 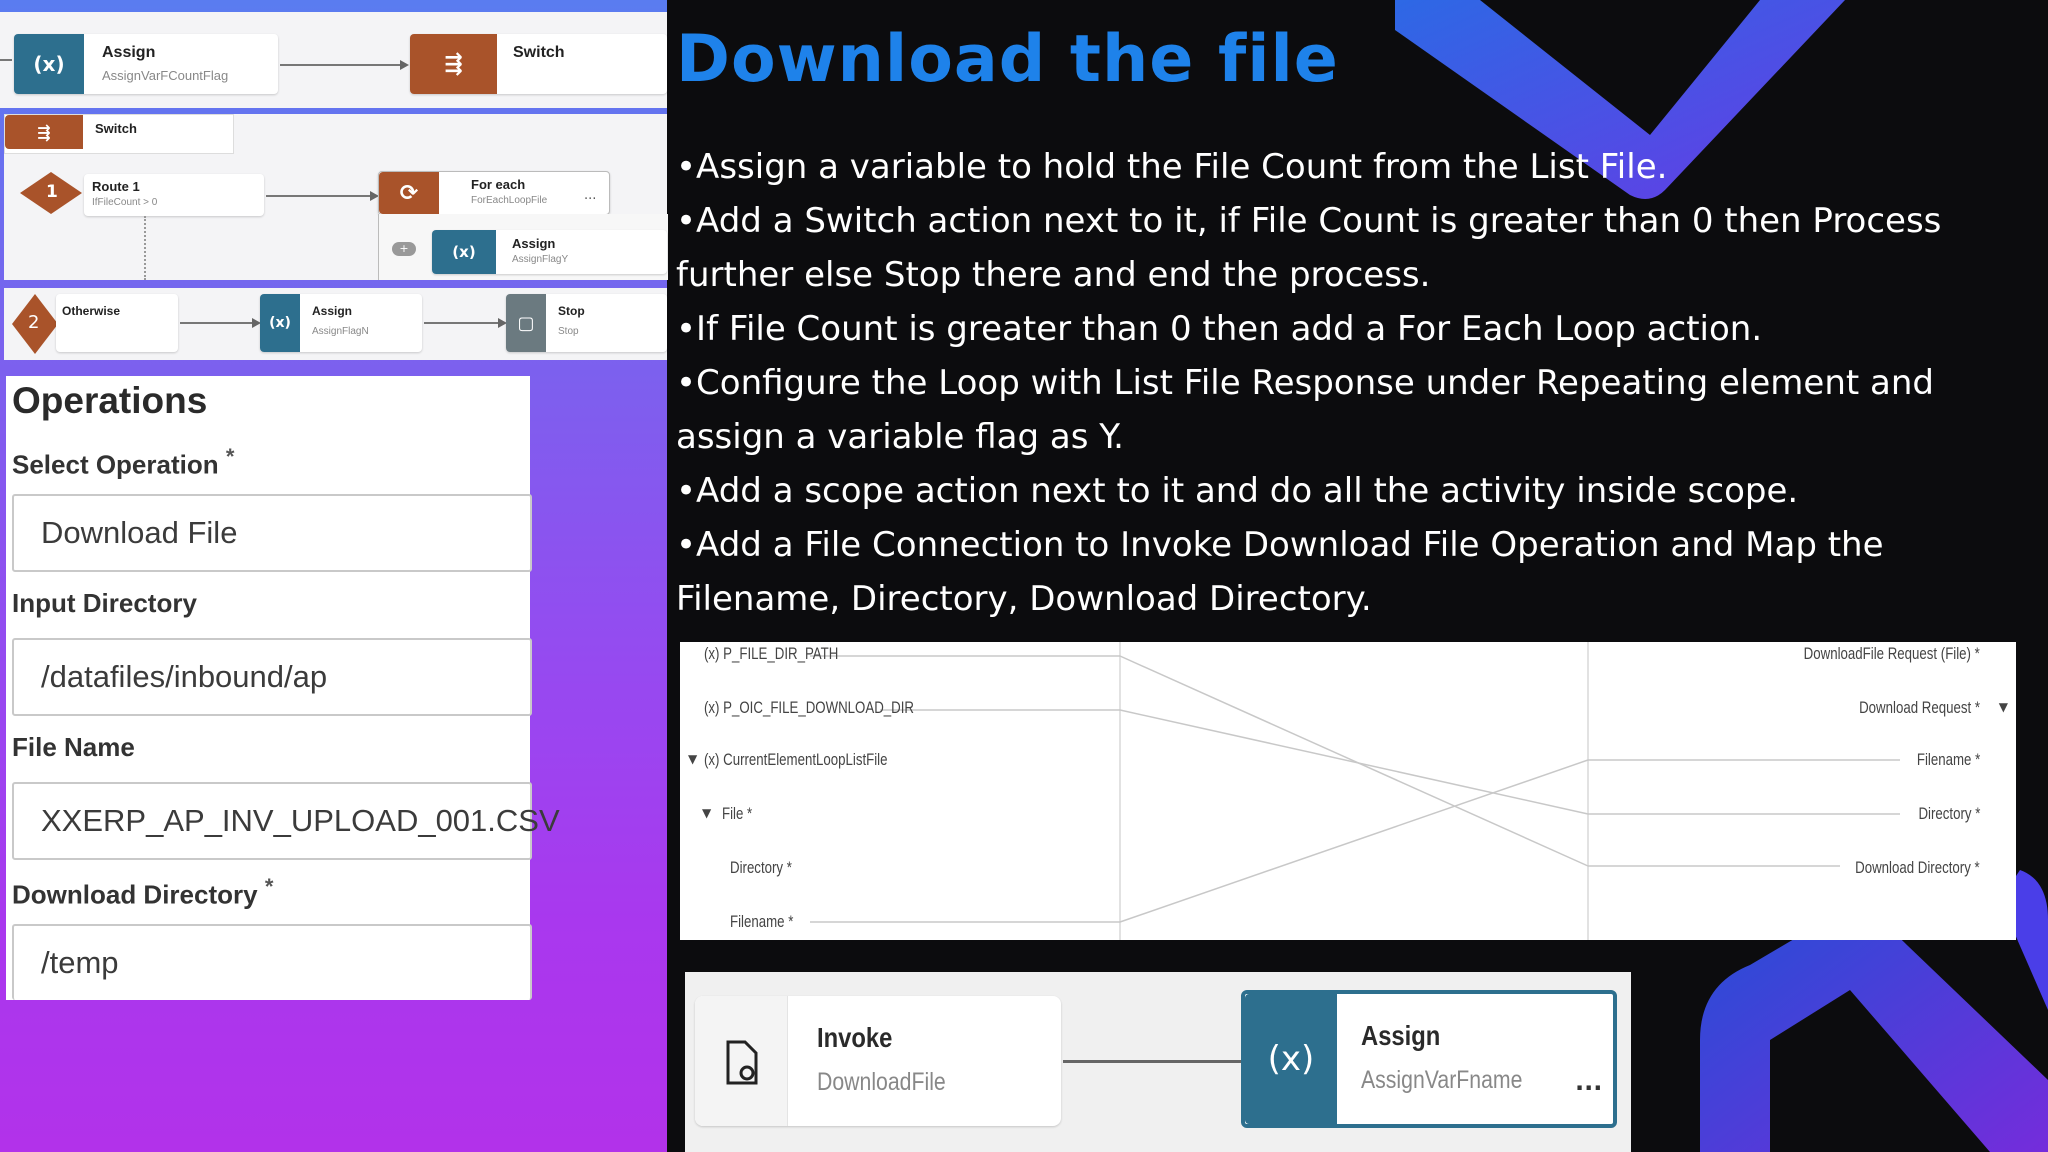 What do you see at coordinates (145, 248) in the screenshot?
I see `route-dotted-connector` at bounding box center [145, 248].